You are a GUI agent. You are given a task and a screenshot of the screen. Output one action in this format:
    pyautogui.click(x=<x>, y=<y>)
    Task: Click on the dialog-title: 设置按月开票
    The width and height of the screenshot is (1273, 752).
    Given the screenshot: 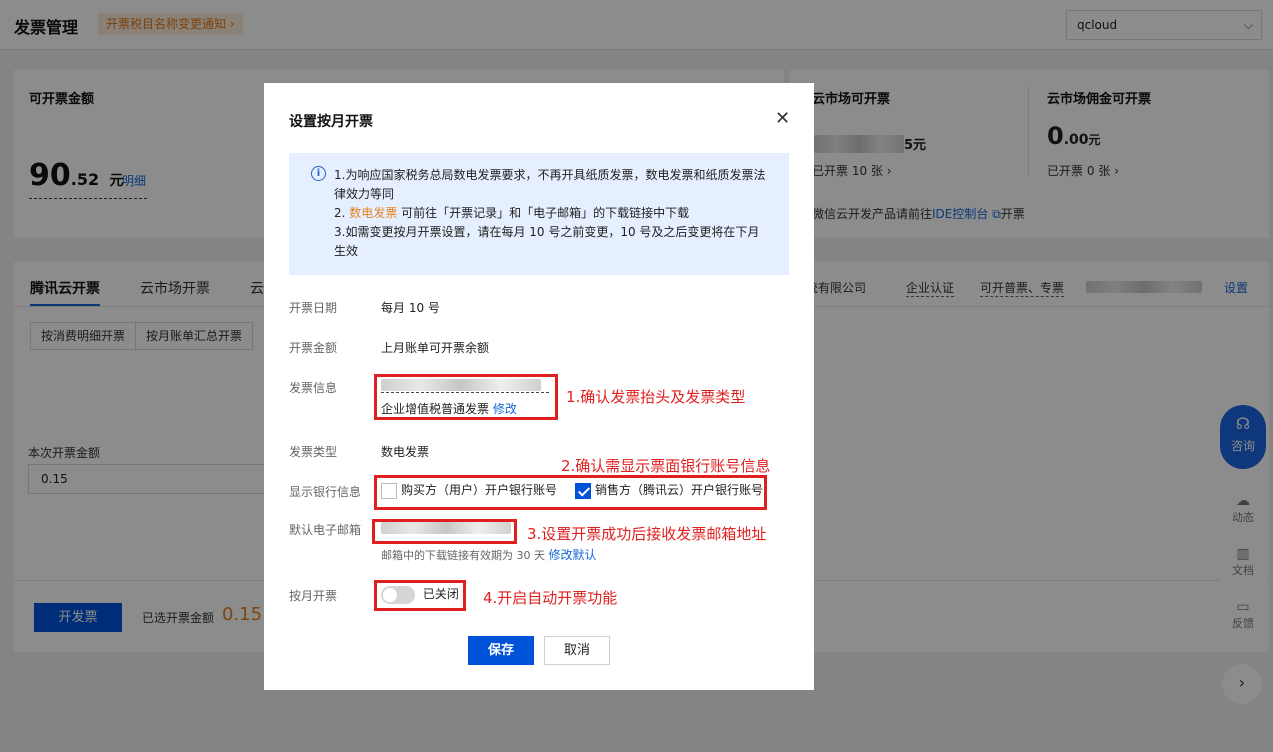 What is the action you would take?
    pyautogui.click(x=331, y=122)
    